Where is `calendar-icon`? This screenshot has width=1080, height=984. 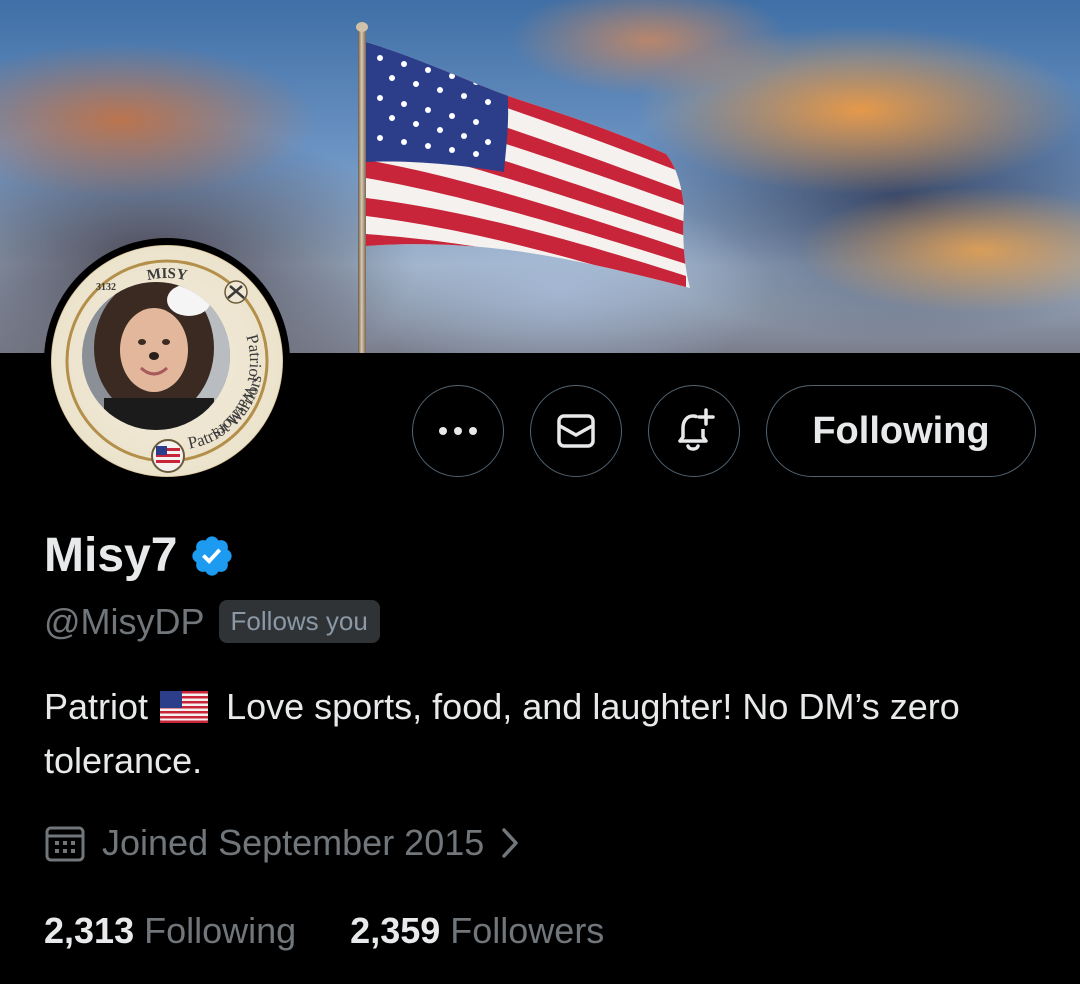 calendar-icon is located at coordinates (65, 844).